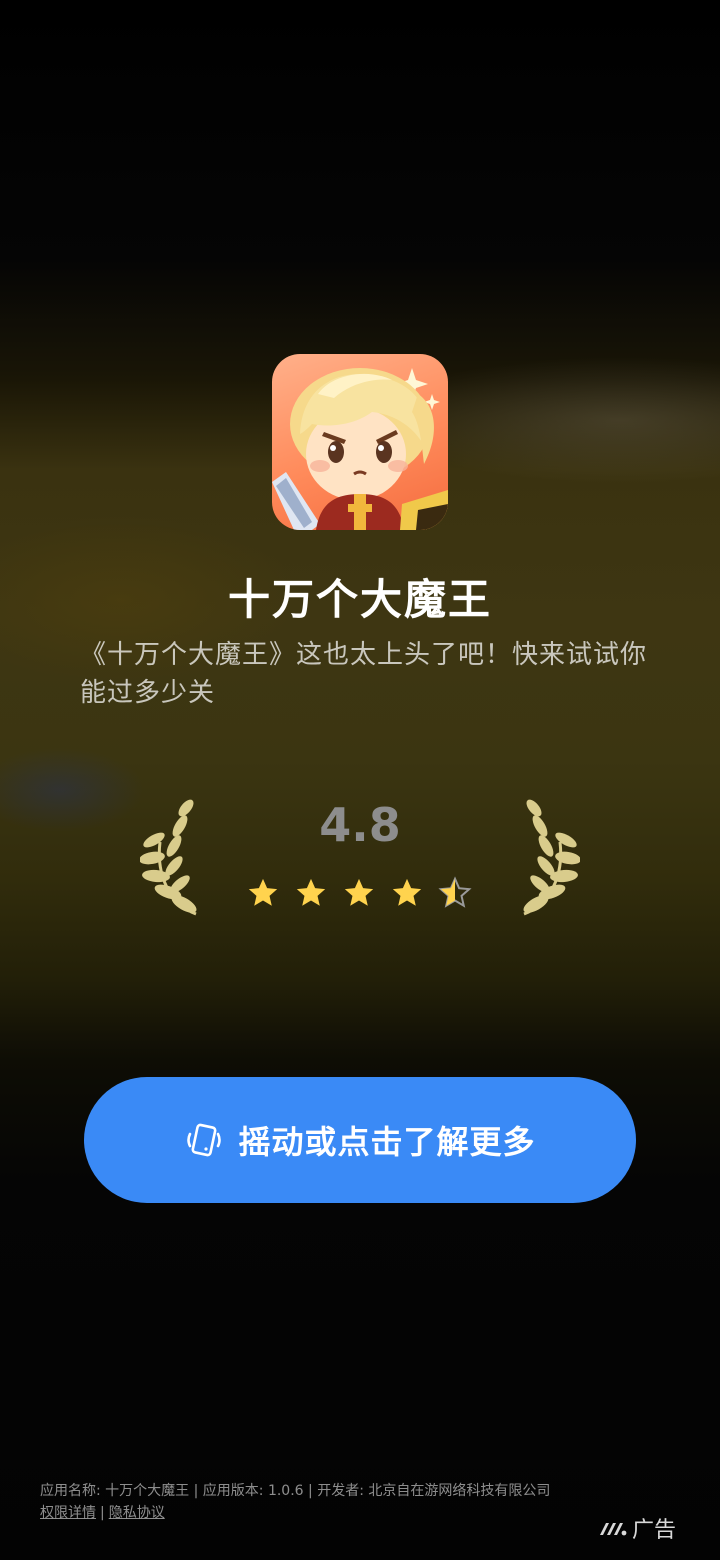 Image resolution: width=720 pixels, height=1560 pixels. I want to click on star-half-icon, so click(455, 892).